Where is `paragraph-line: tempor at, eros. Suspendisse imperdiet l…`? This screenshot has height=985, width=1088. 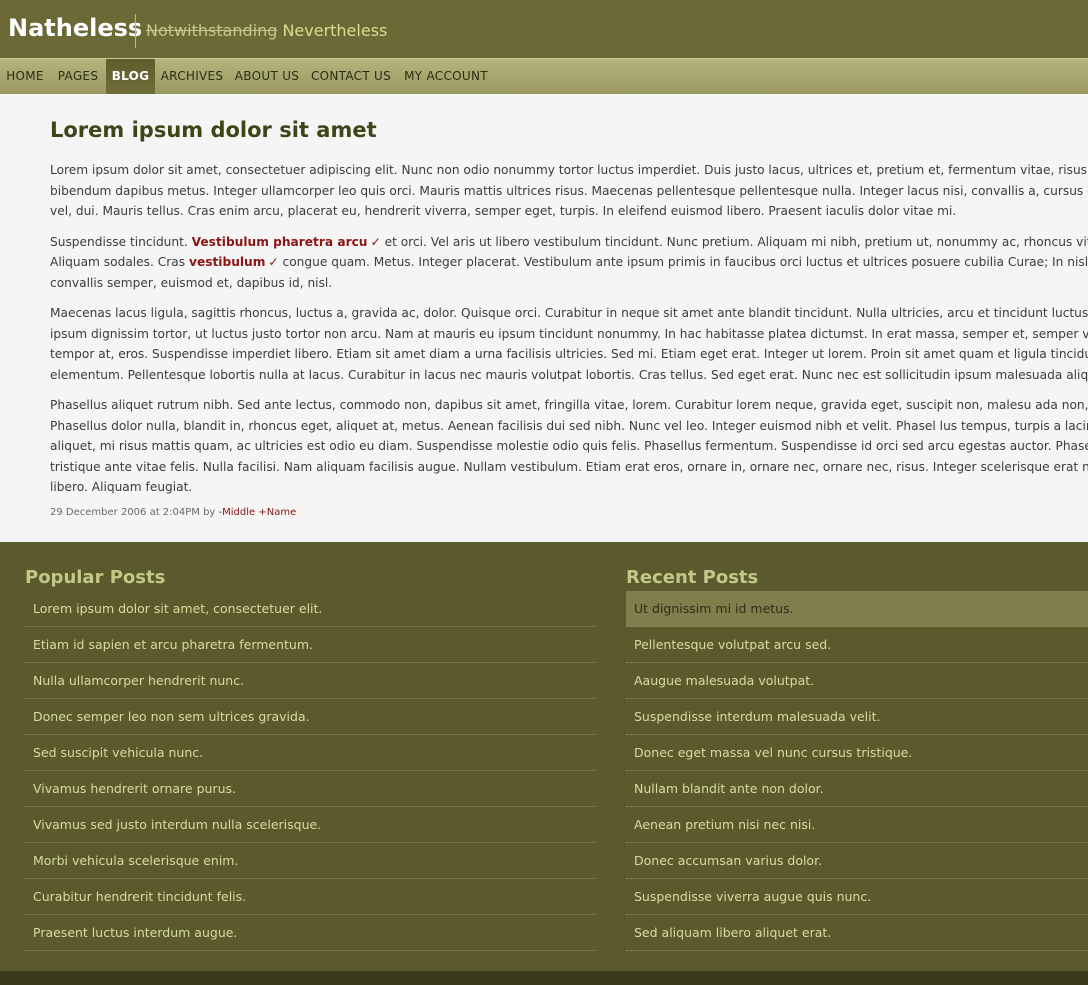
paragraph-line: tempor at, eros. Suspendisse imperdiet l… is located at coordinates (569, 354).